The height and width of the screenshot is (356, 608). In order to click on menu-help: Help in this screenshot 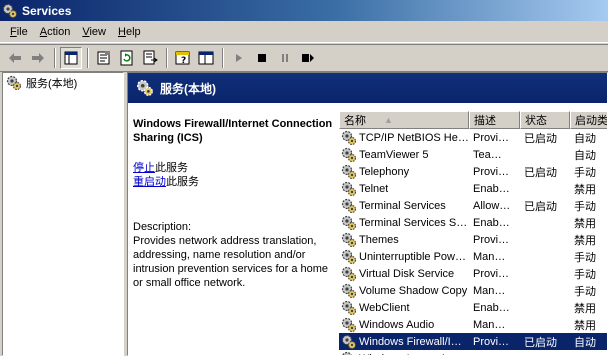, I will do `click(129, 32)`.